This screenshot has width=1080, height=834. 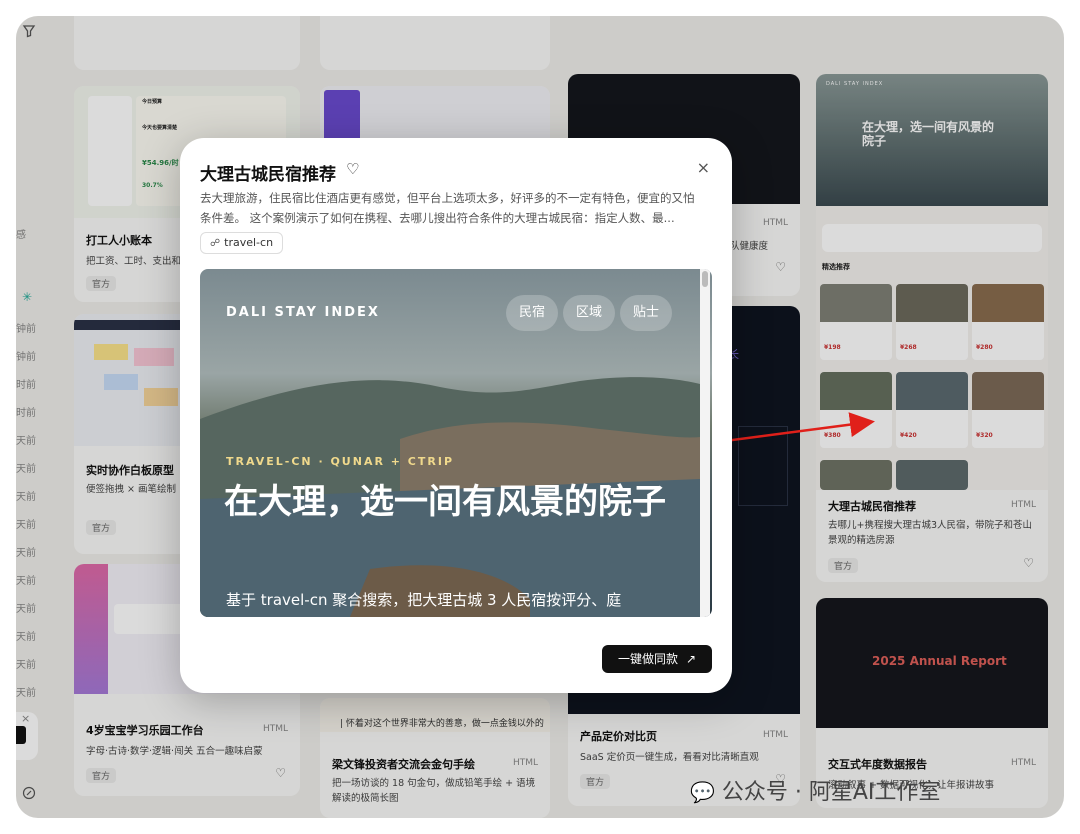 What do you see at coordinates (352, 169) in the screenshot?
I see `heart-icon: ♡` at bounding box center [352, 169].